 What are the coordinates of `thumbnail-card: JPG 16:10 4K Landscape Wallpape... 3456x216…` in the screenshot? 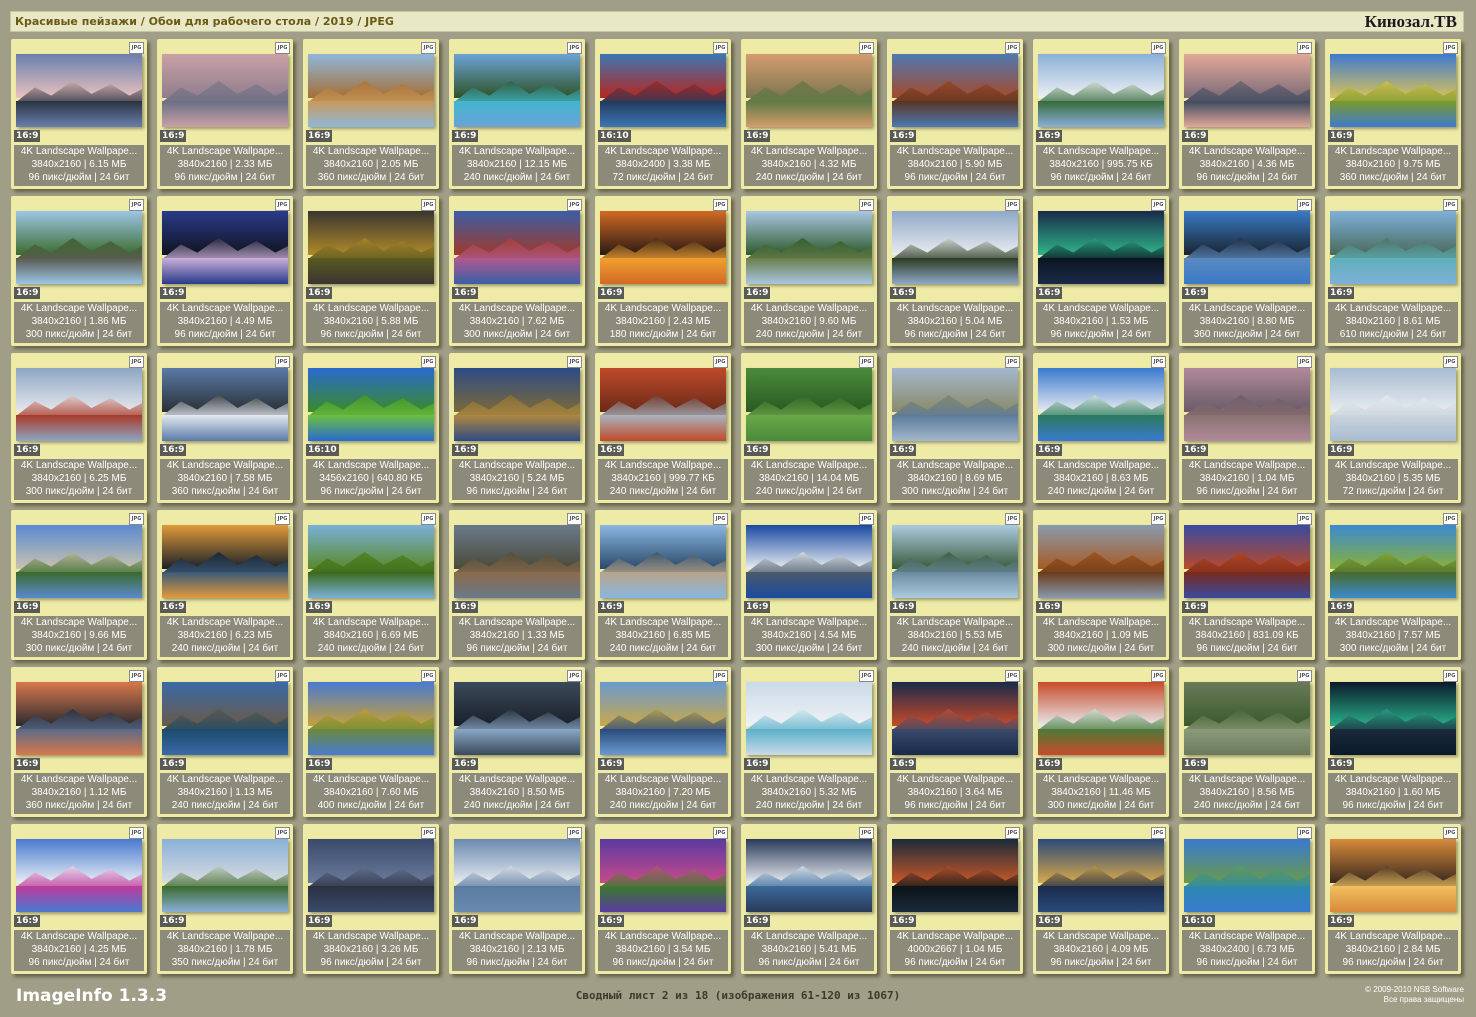 It's located at (371, 428).